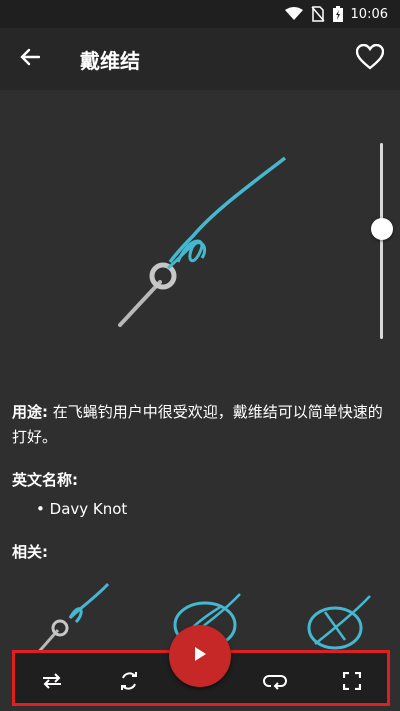 The height and width of the screenshot is (711, 400). Describe the element at coordinates (382, 229) in the screenshot. I see `speed-slider-thumb` at that location.